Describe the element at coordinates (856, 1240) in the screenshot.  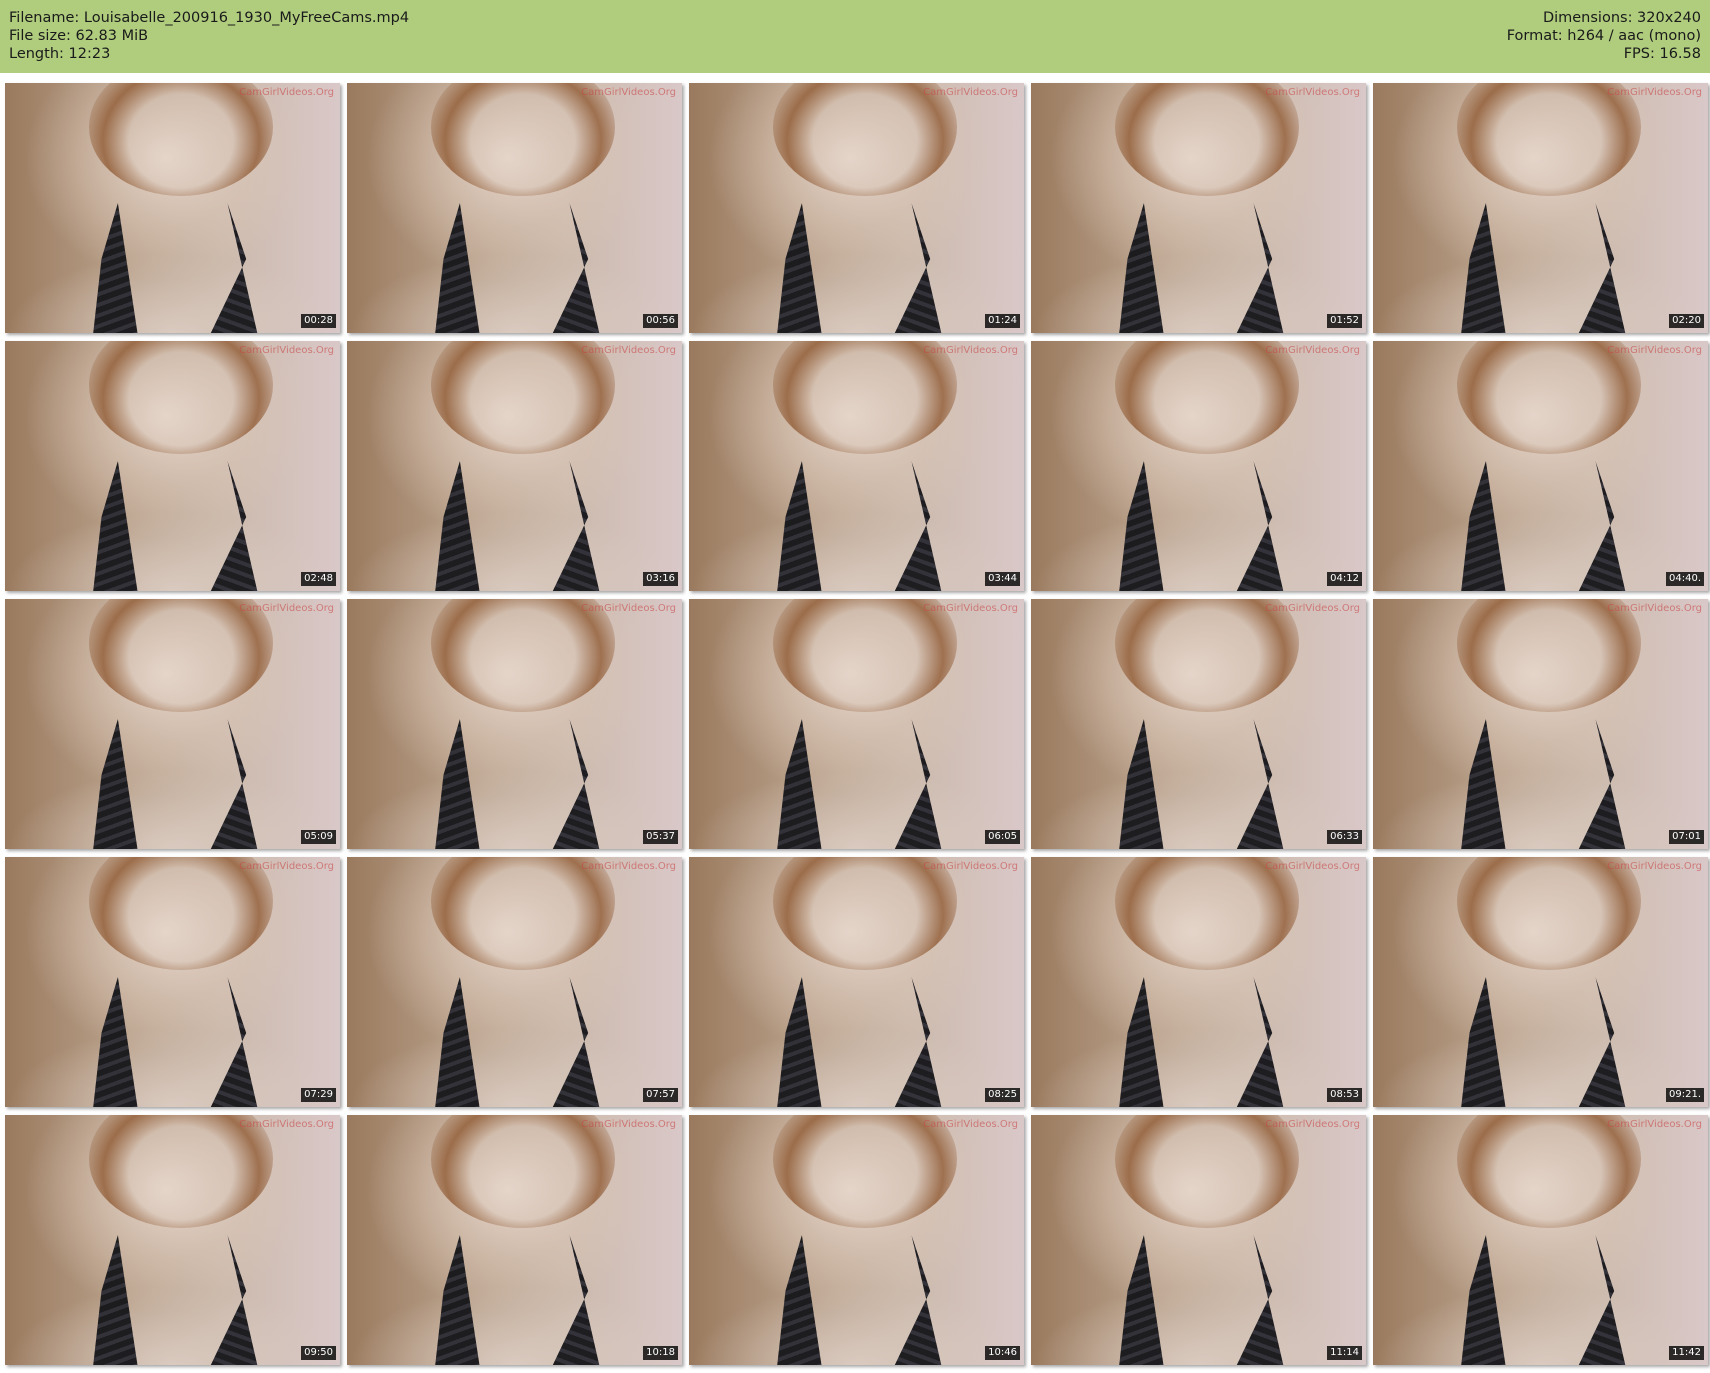
I see `thumbnail-frame: CamGirlVideos.Org 10:46` at that location.